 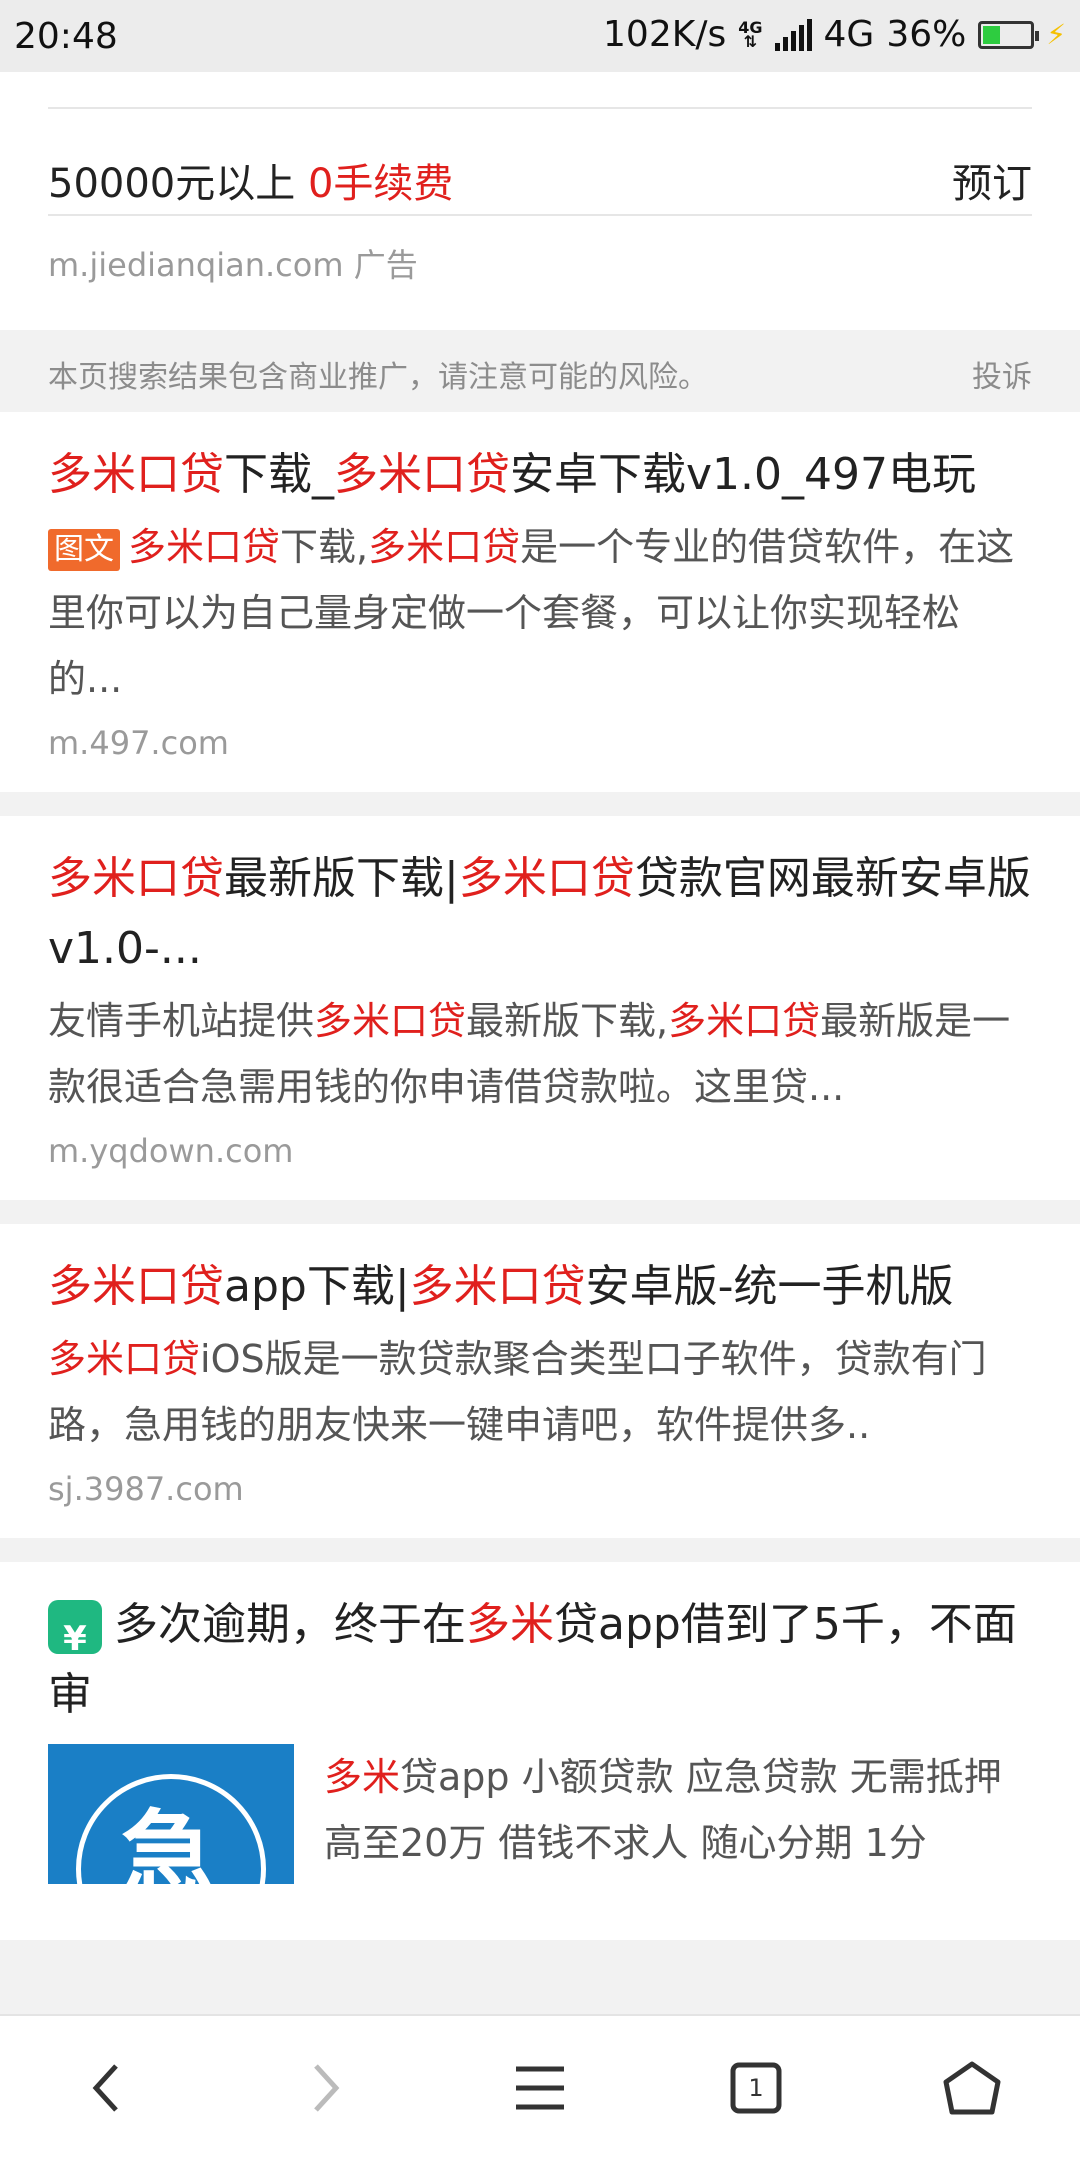 I want to click on article-thumbnail: 急, so click(x=171, y=1814).